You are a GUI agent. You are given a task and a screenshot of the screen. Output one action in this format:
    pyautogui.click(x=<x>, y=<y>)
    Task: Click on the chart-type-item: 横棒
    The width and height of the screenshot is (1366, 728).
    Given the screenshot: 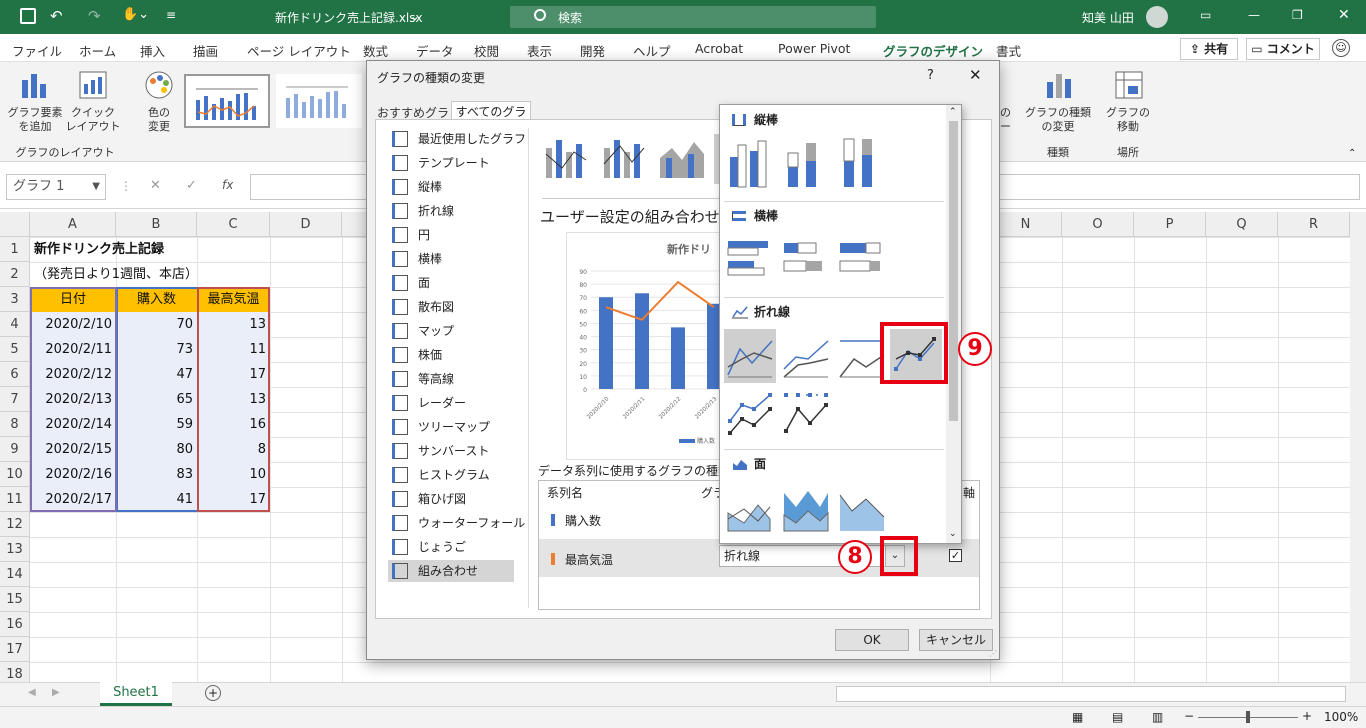 What is the action you would take?
    pyautogui.click(x=451, y=259)
    